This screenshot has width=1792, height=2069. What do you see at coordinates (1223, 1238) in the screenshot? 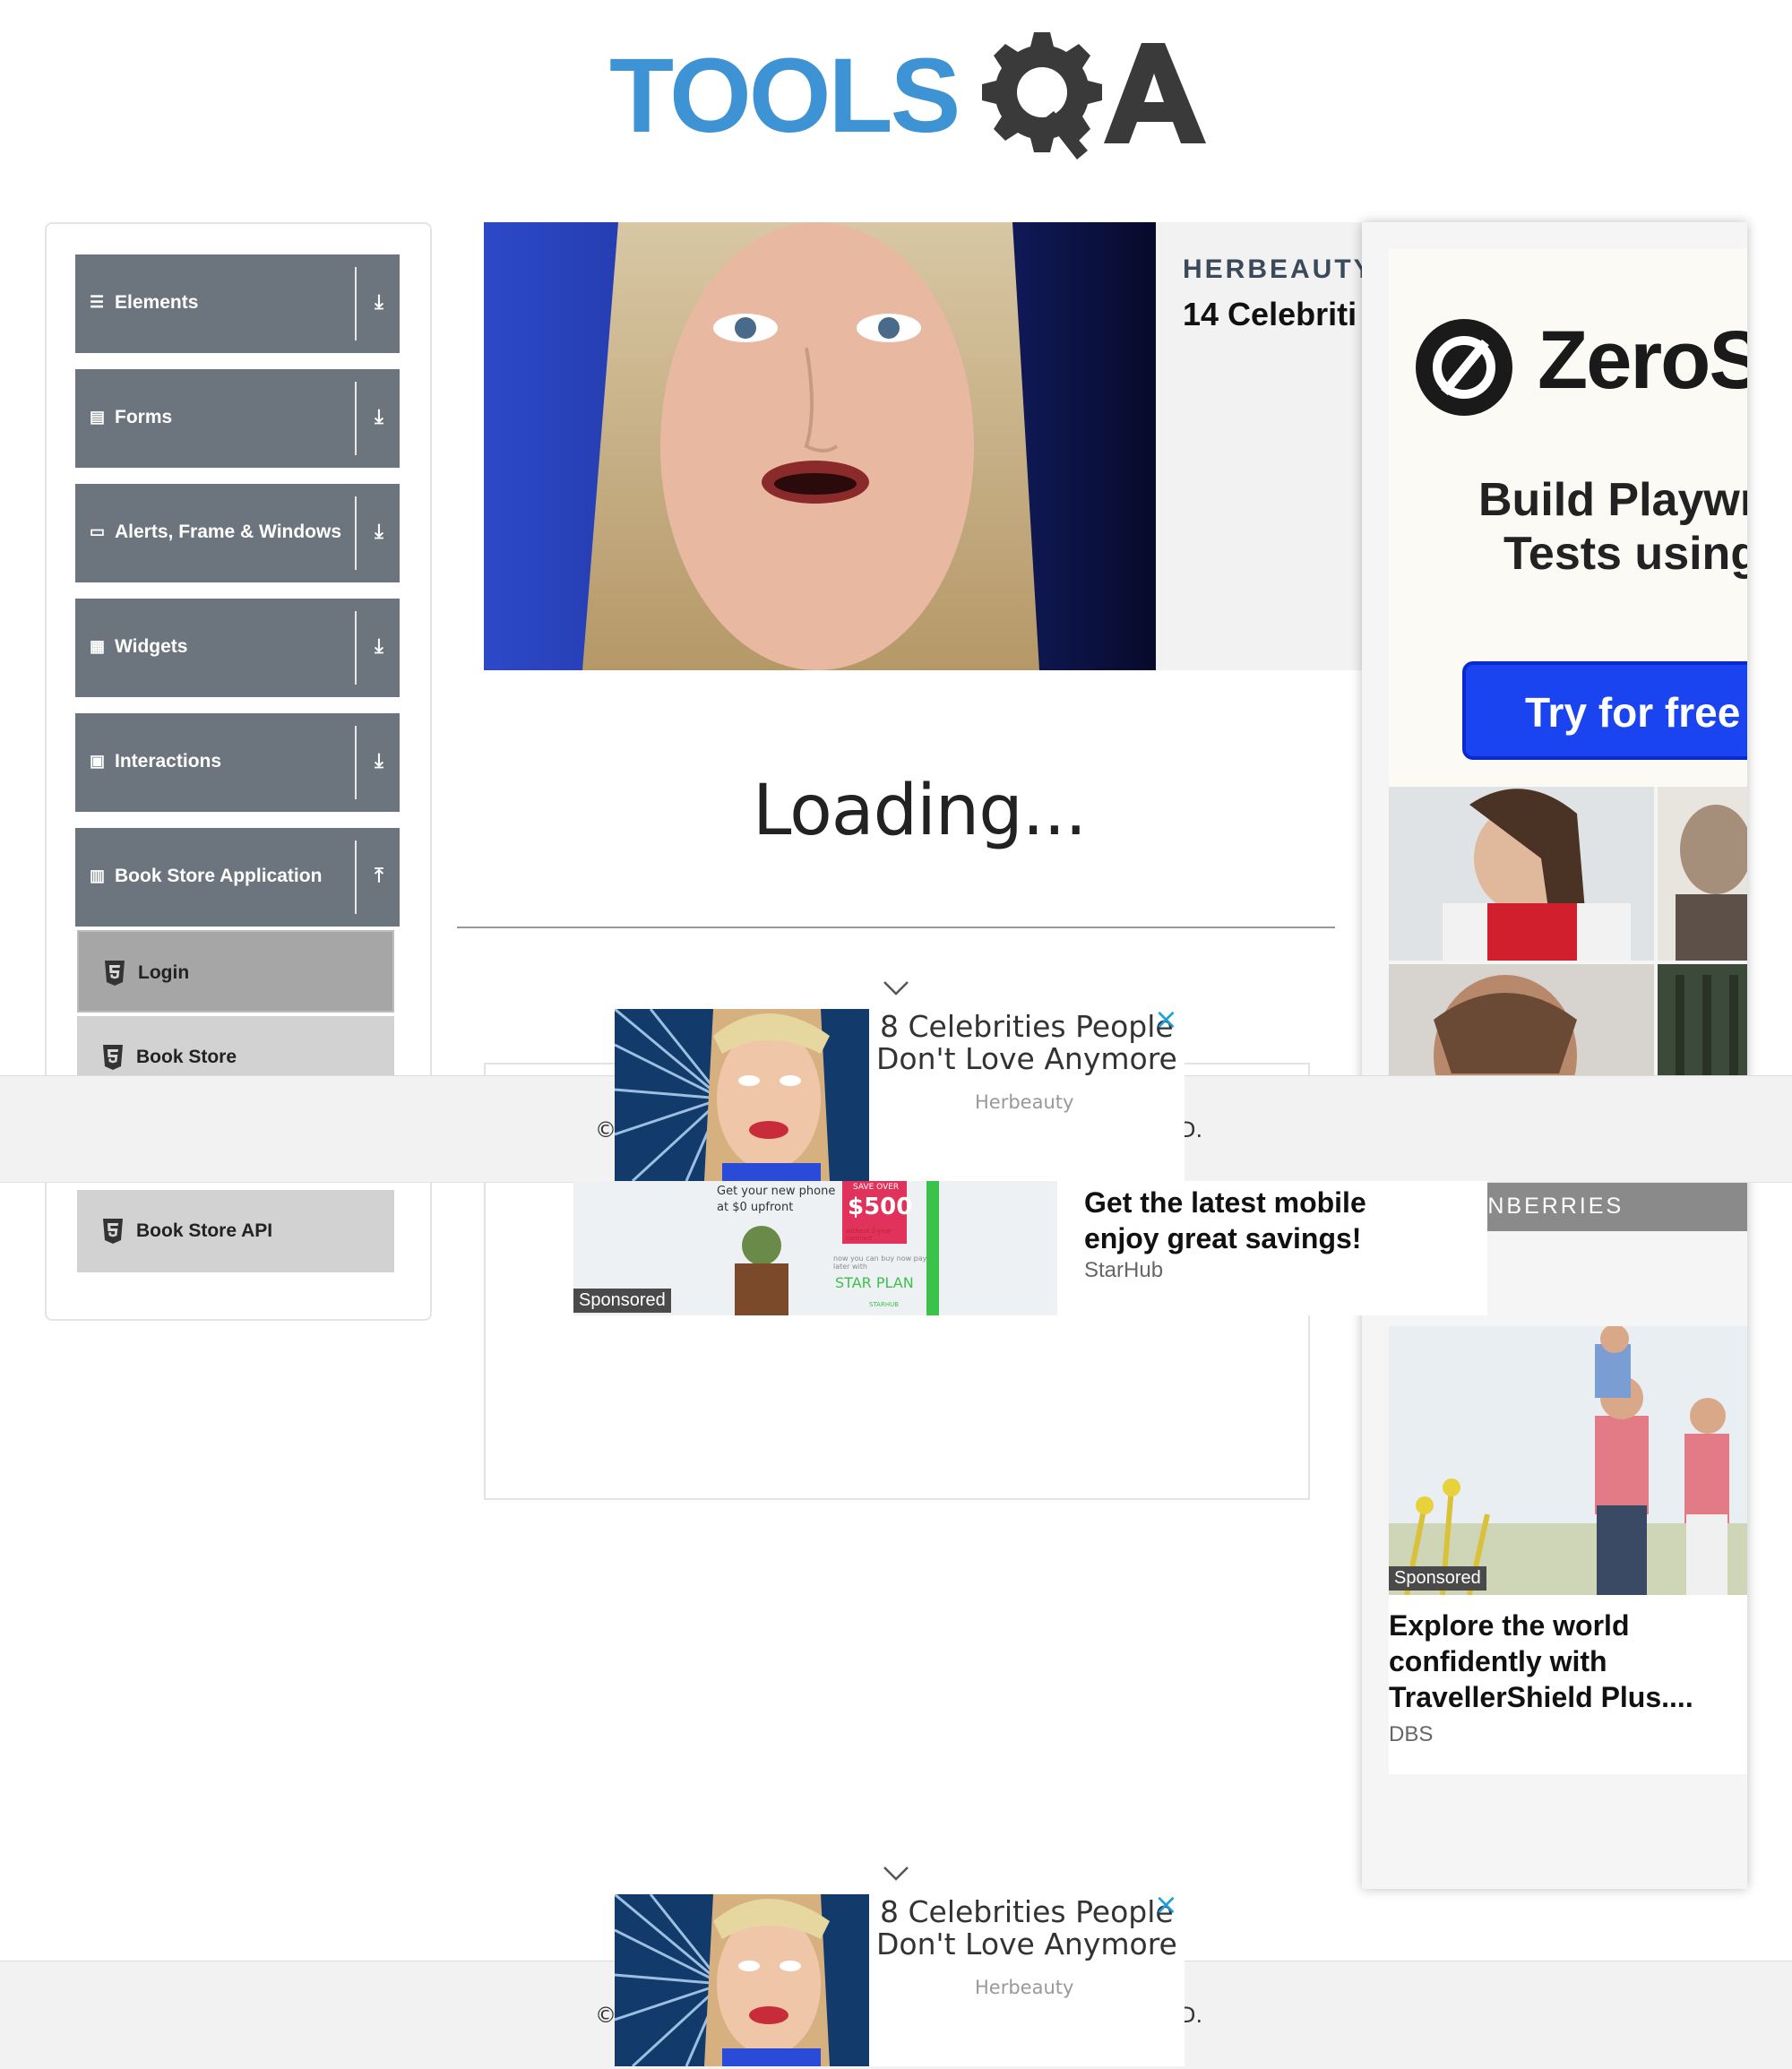
I see `starhub-ad-title-2: enjoy great savings!` at bounding box center [1223, 1238].